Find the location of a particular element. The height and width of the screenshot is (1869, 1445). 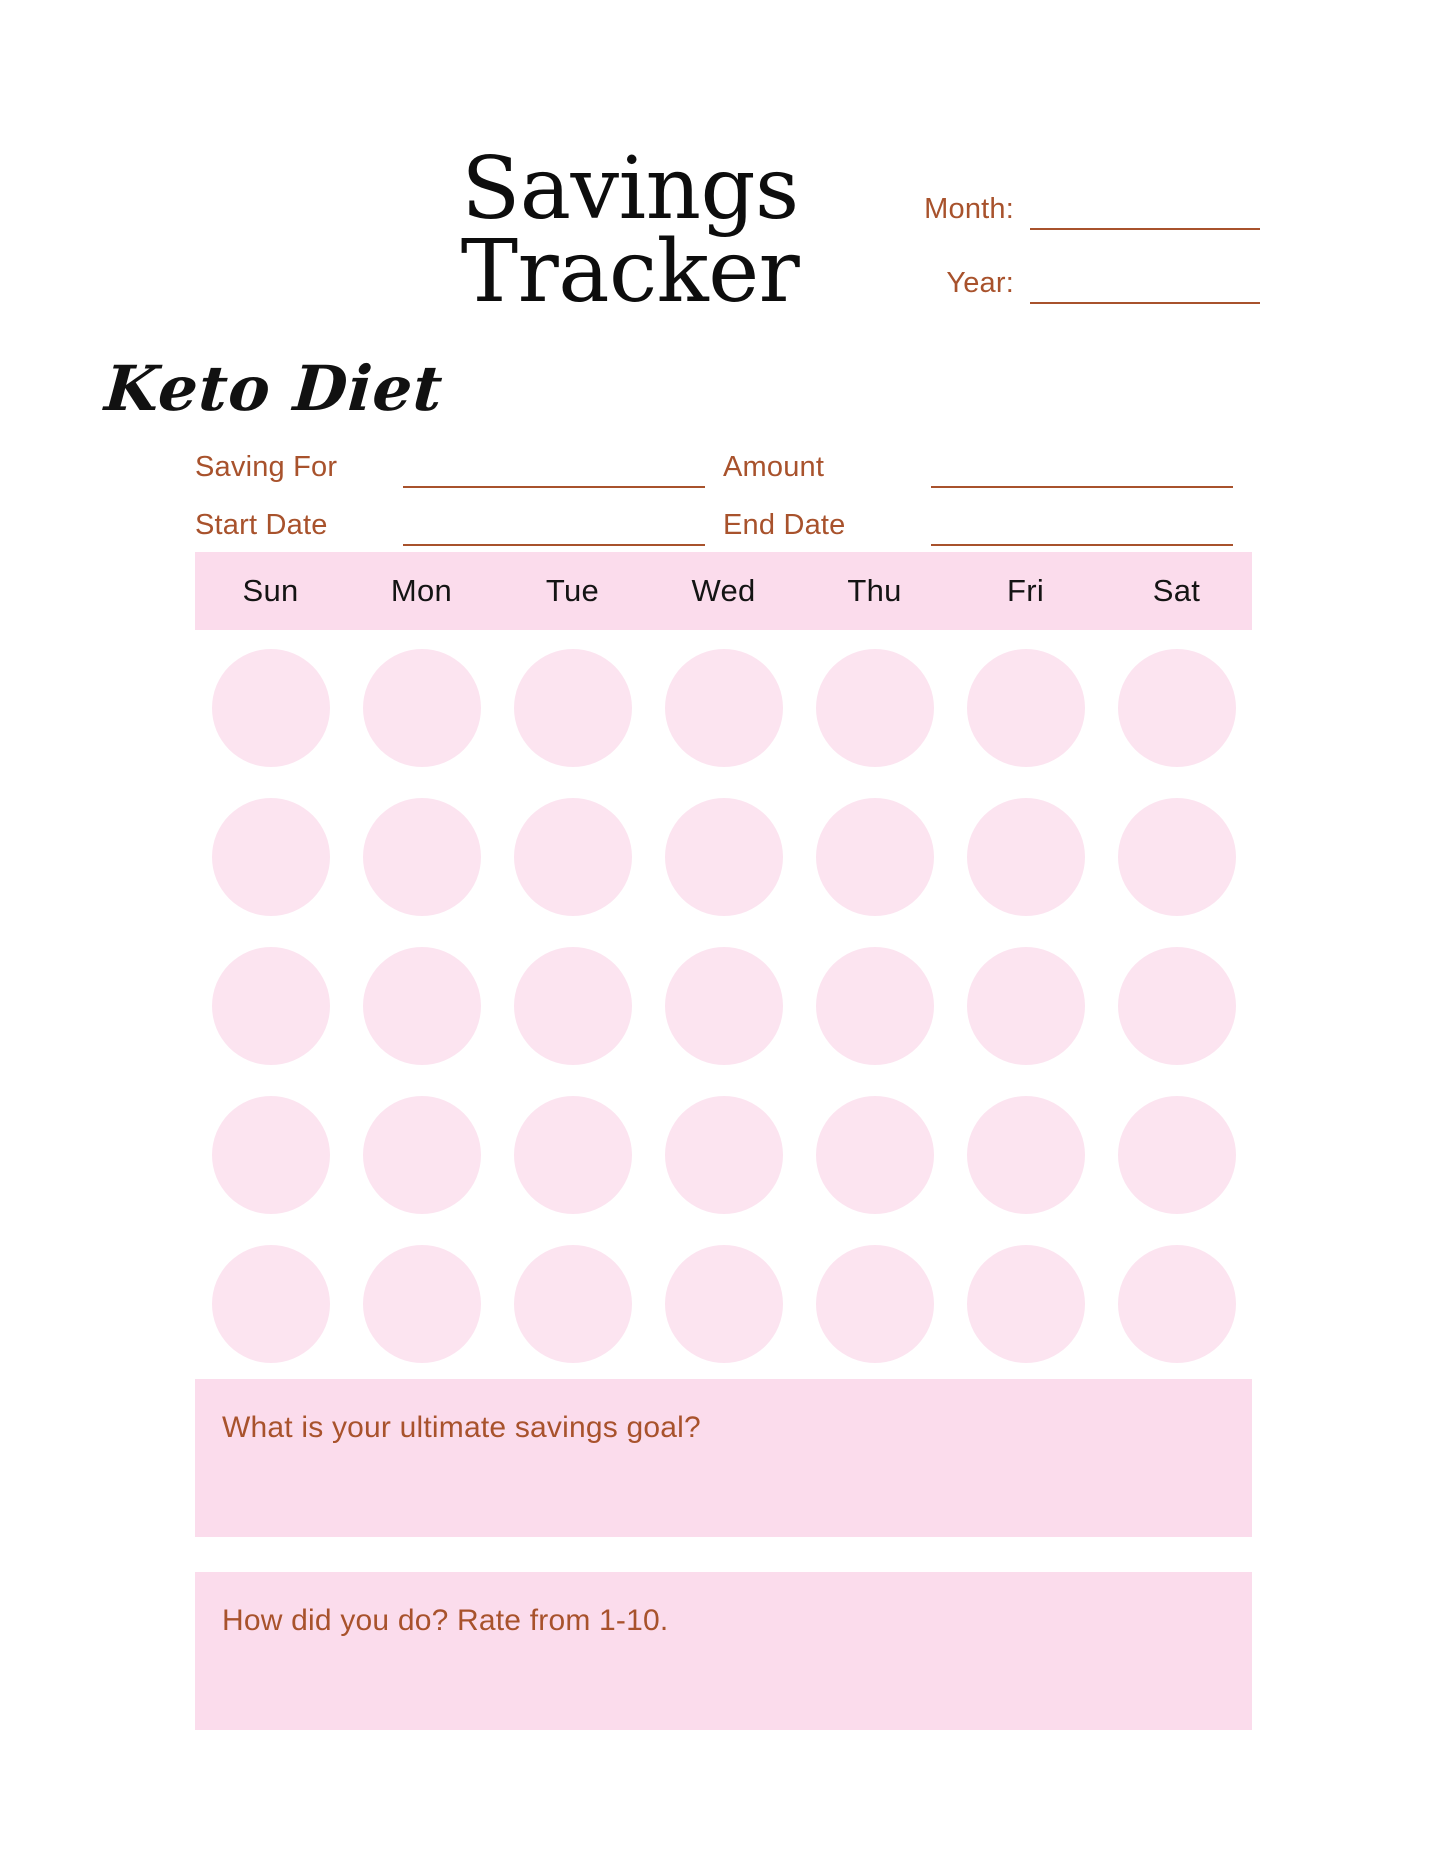

weekday-label-wed: Wed is located at coordinates (723, 590).